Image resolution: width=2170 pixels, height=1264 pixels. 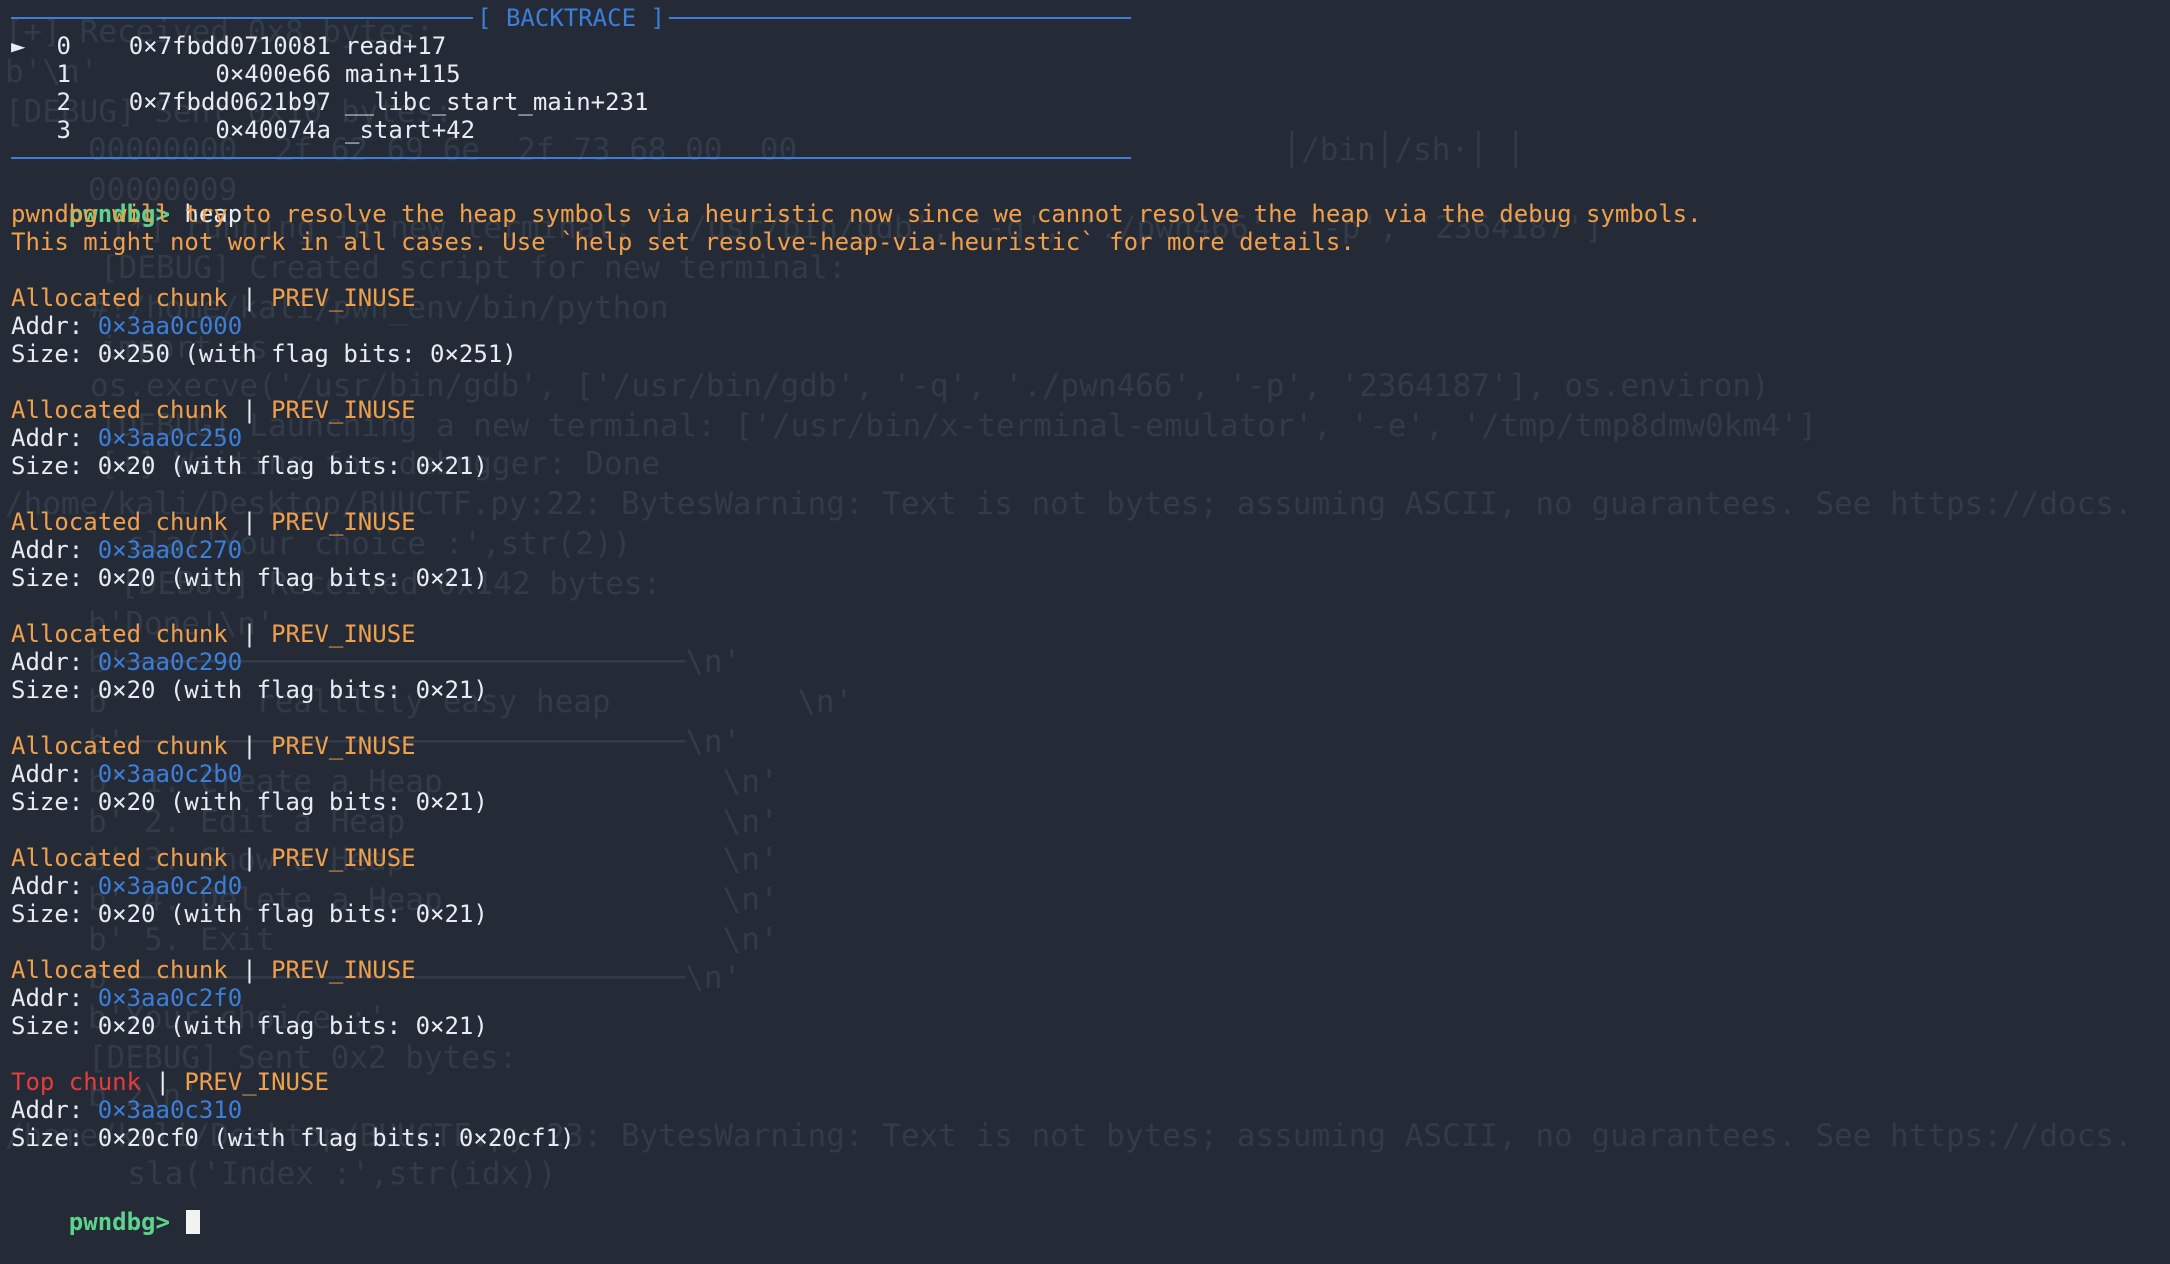 I want to click on chunk-size: Size: 0×20cf0 (with flag bits: 0×20cf1), so click(x=293, y=1138).